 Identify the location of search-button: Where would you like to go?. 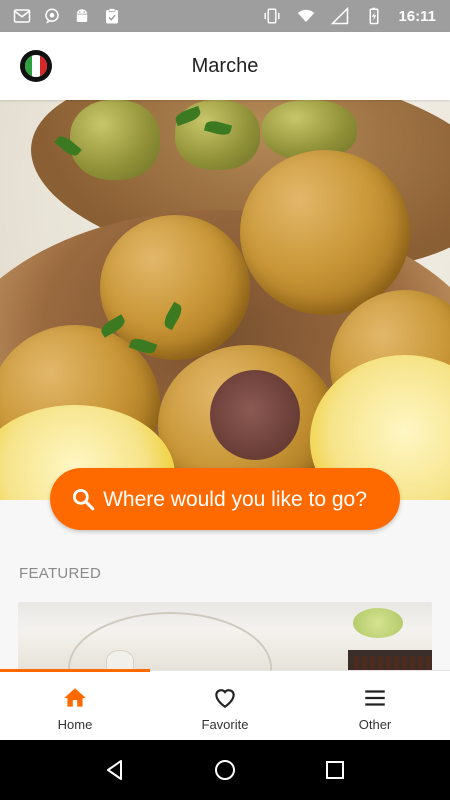
(225, 499).